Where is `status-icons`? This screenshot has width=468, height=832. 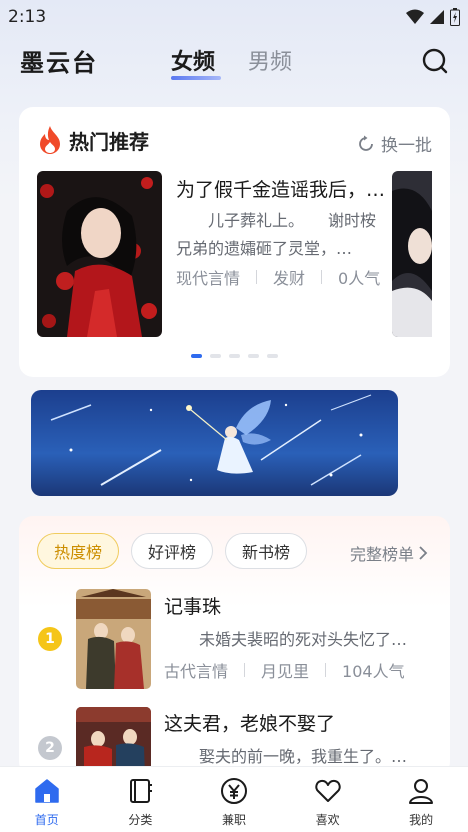 status-icons is located at coordinates (433, 17).